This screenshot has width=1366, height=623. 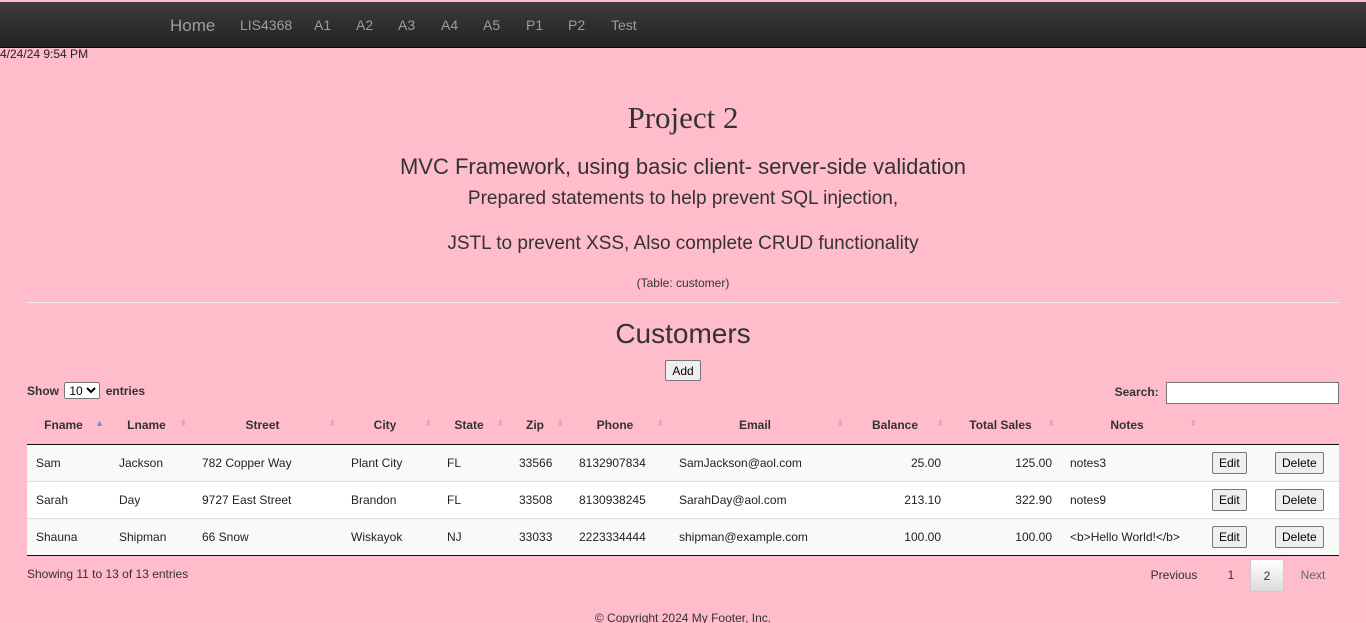 I want to click on cell-fname: Sarah, so click(x=52, y=499).